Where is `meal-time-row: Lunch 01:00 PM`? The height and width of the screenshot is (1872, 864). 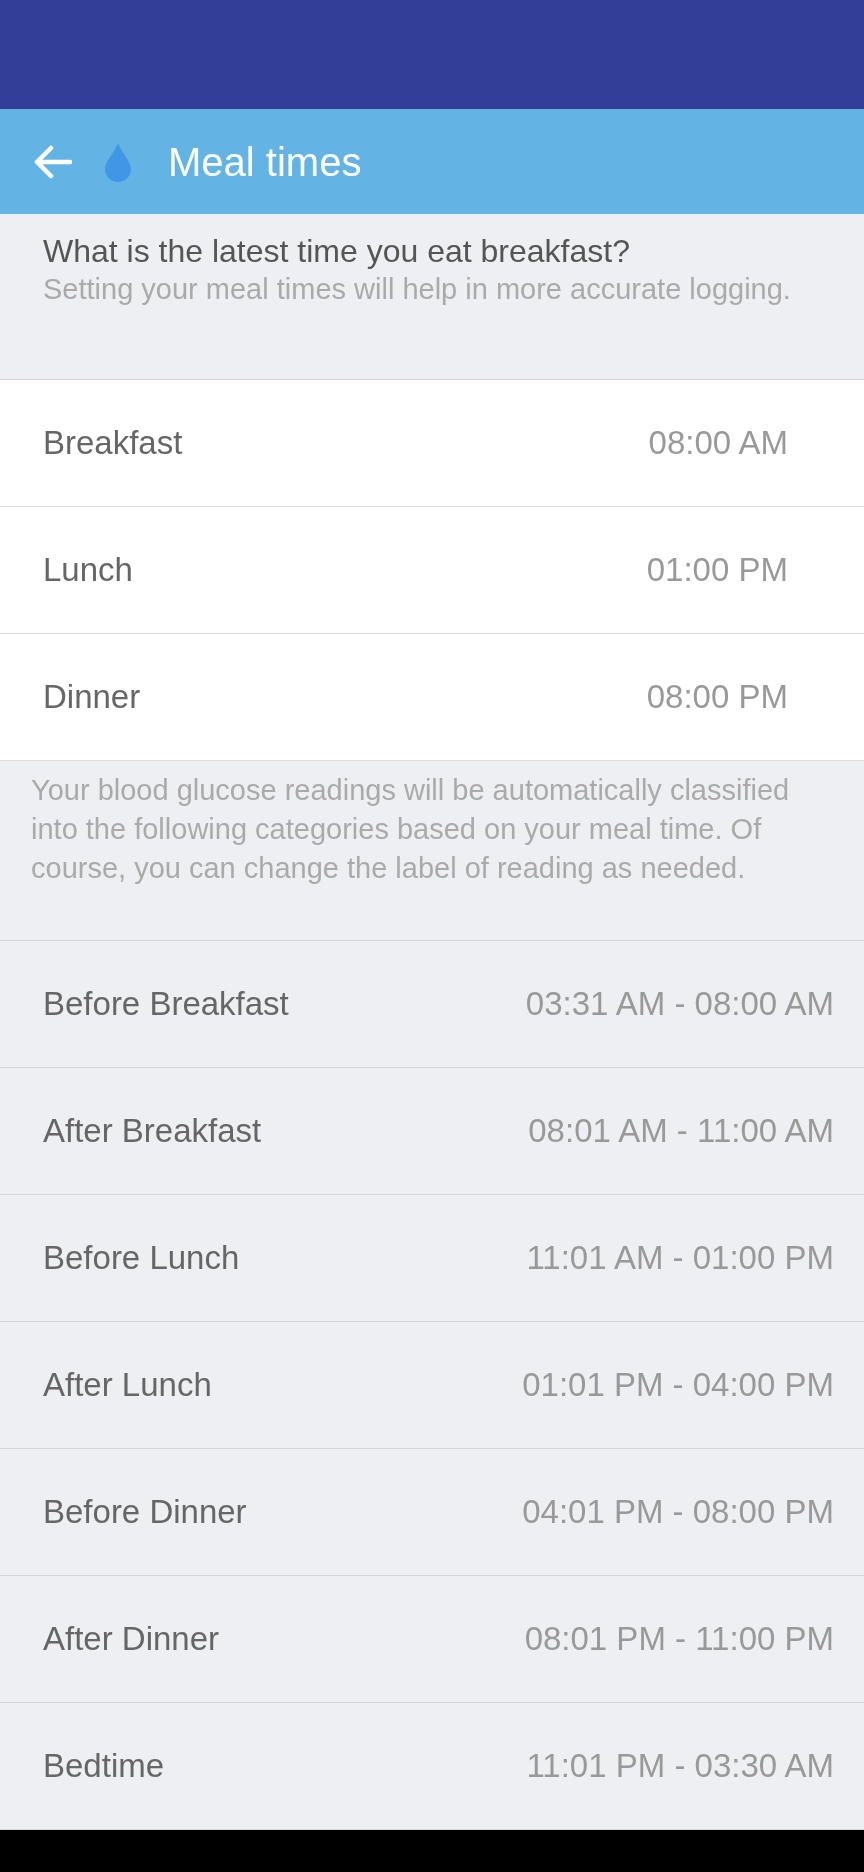 meal-time-row: Lunch 01:00 PM is located at coordinates (432, 570).